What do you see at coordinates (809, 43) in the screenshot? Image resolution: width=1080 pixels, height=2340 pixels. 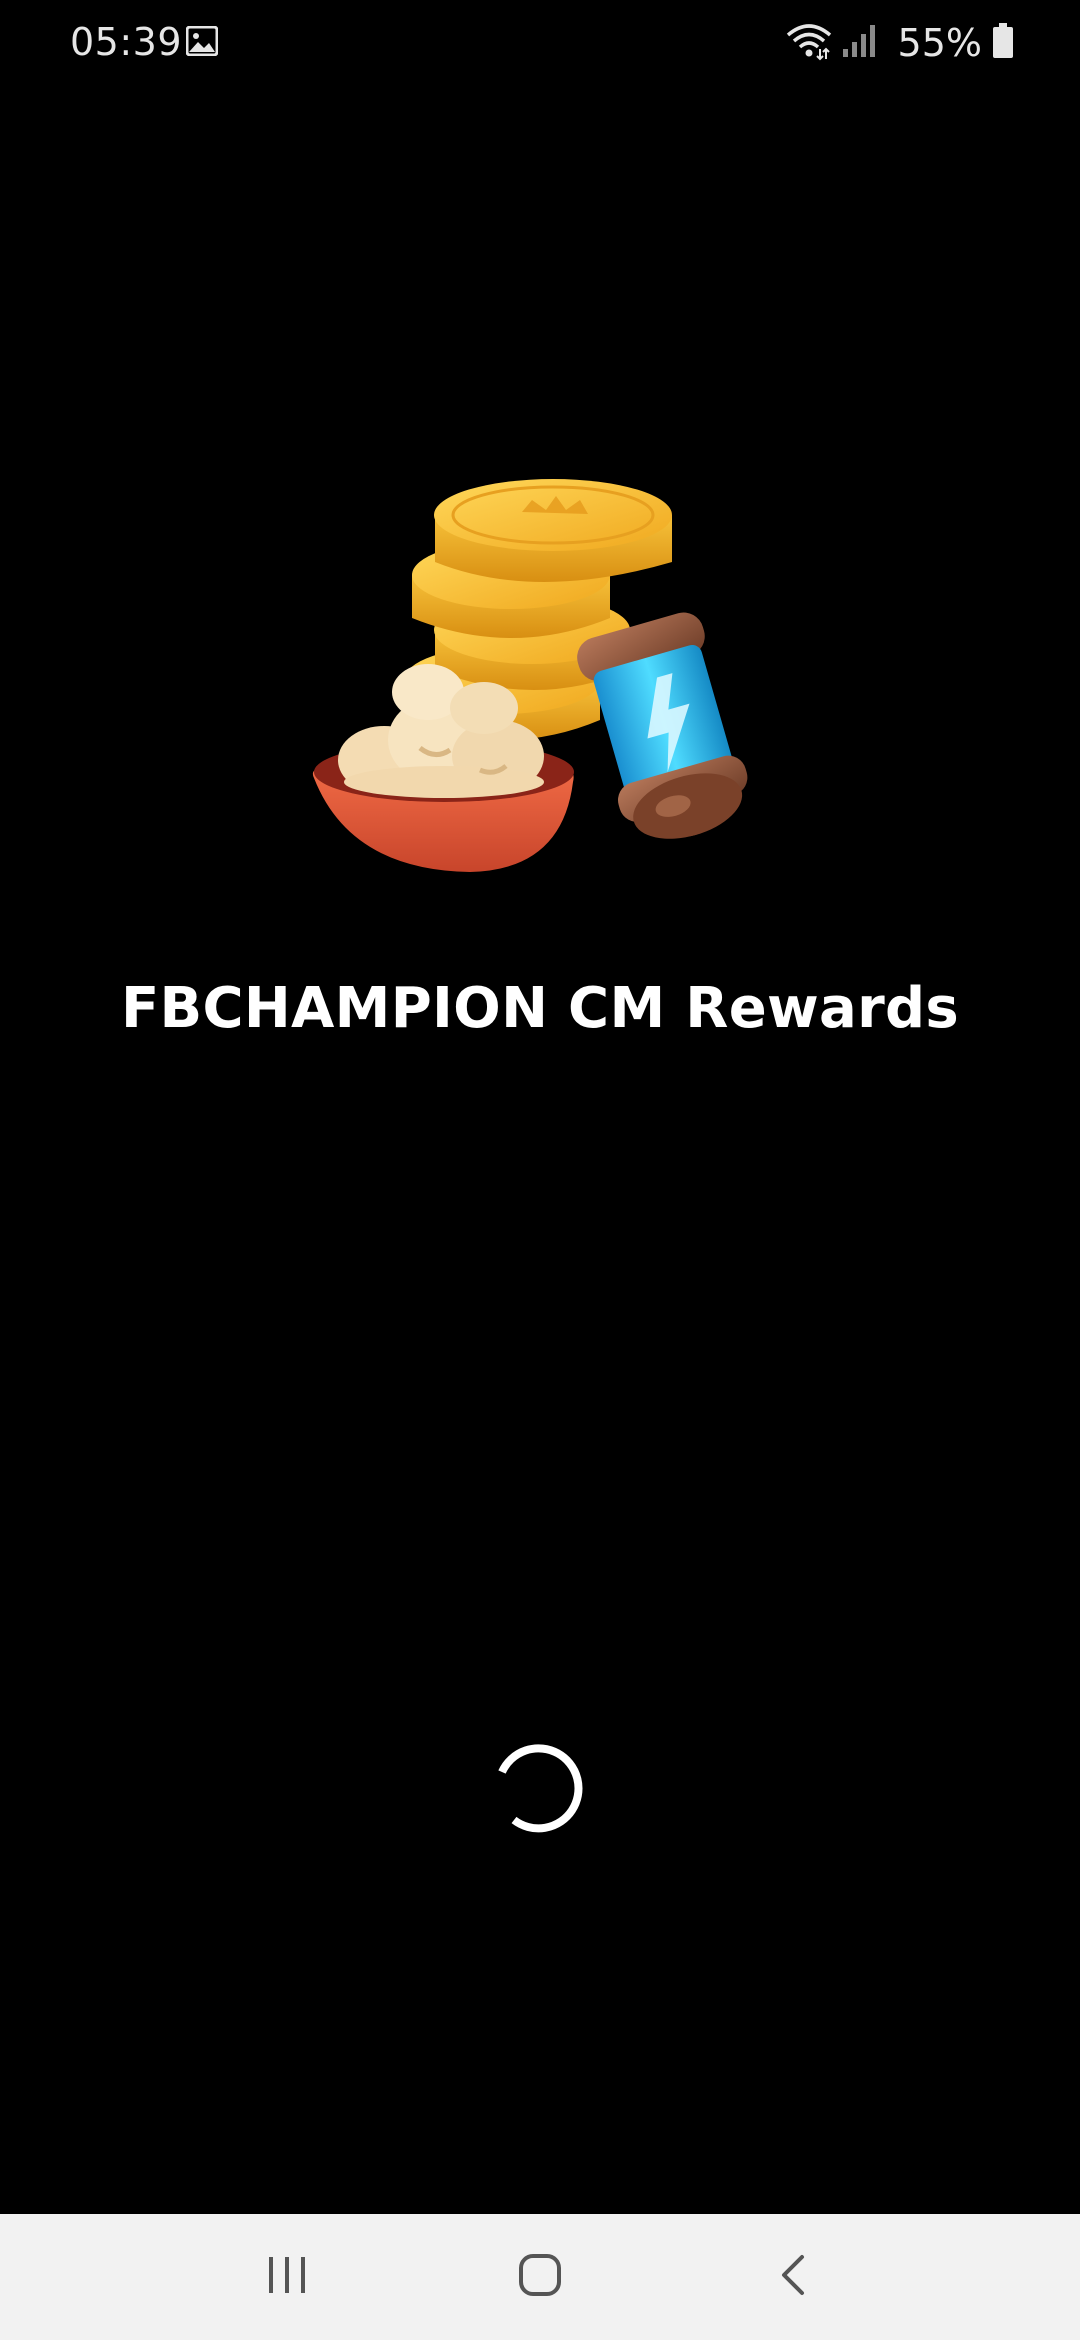 I see `wifi-icon` at bounding box center [809, 43].